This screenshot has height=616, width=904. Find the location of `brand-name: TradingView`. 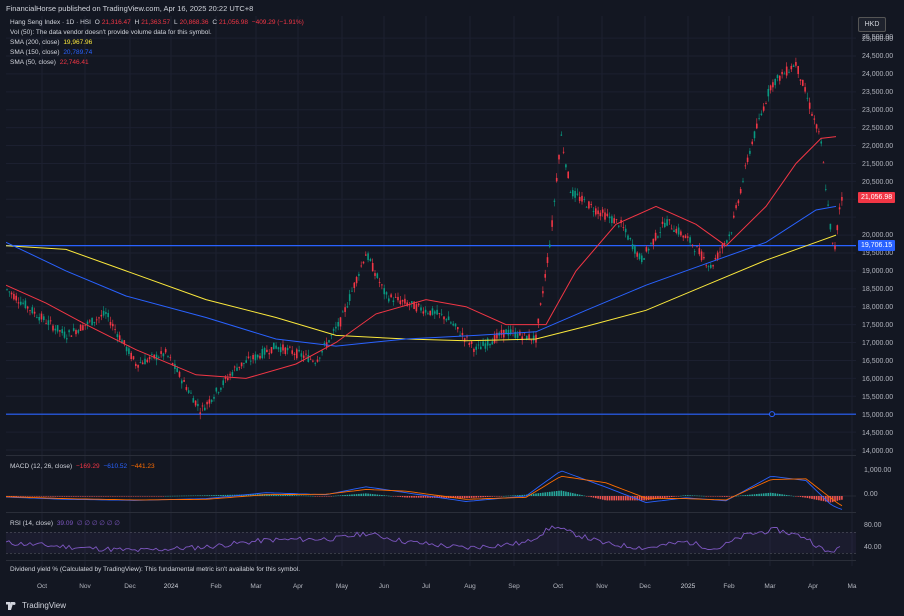

brand-name: TradingView is located at coordinates (44, 605).